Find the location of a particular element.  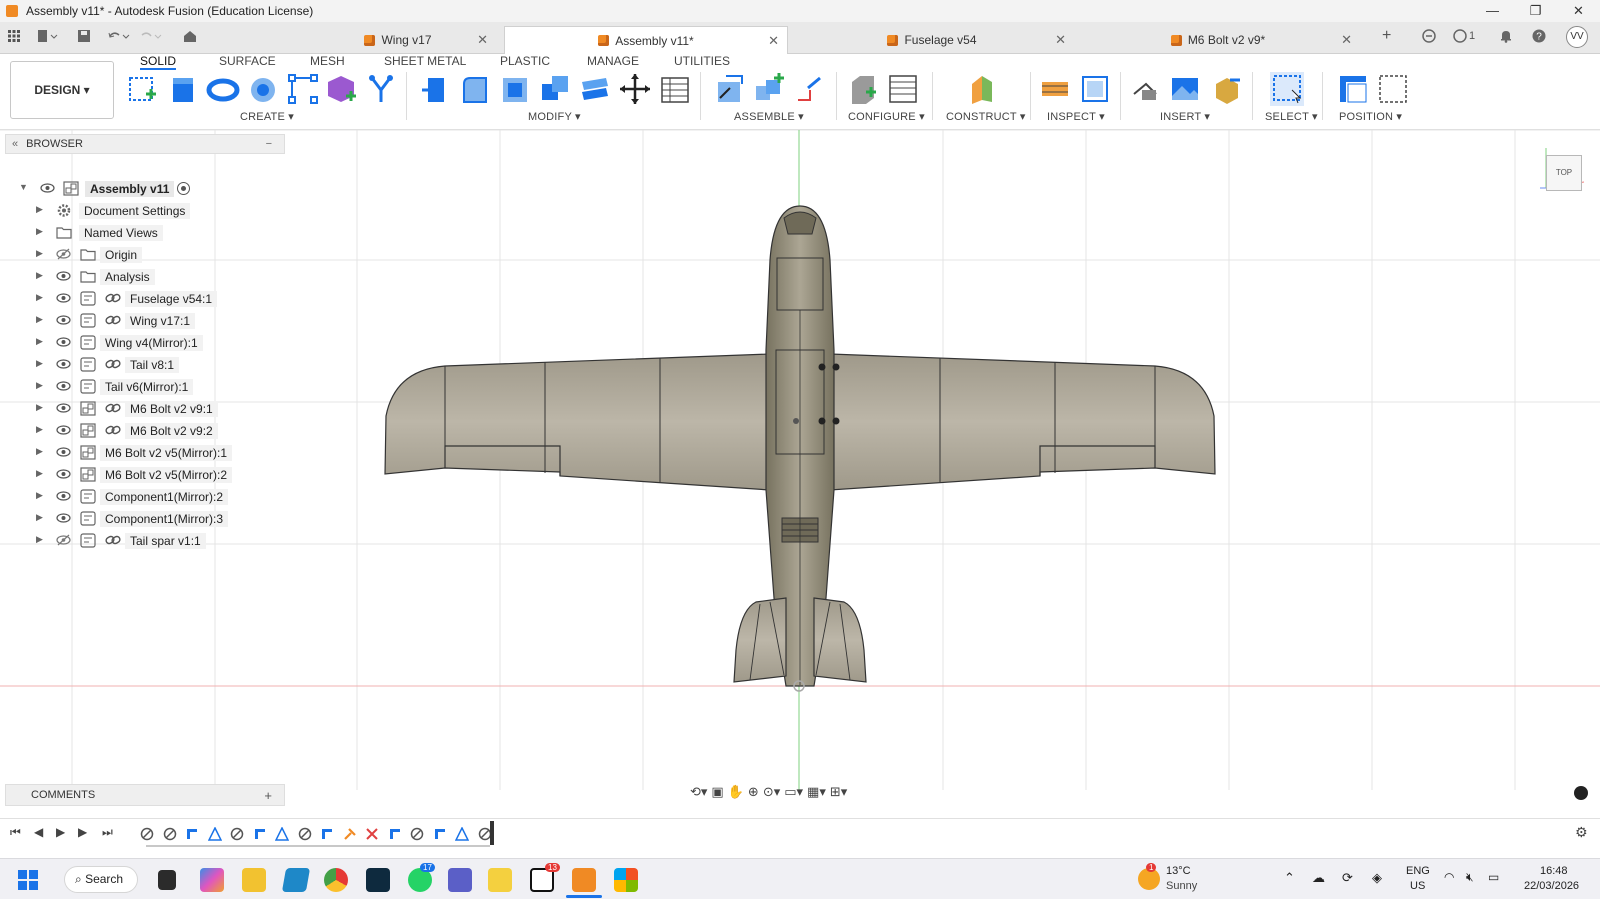

create-form-icon is located at coordinates (341, 89).